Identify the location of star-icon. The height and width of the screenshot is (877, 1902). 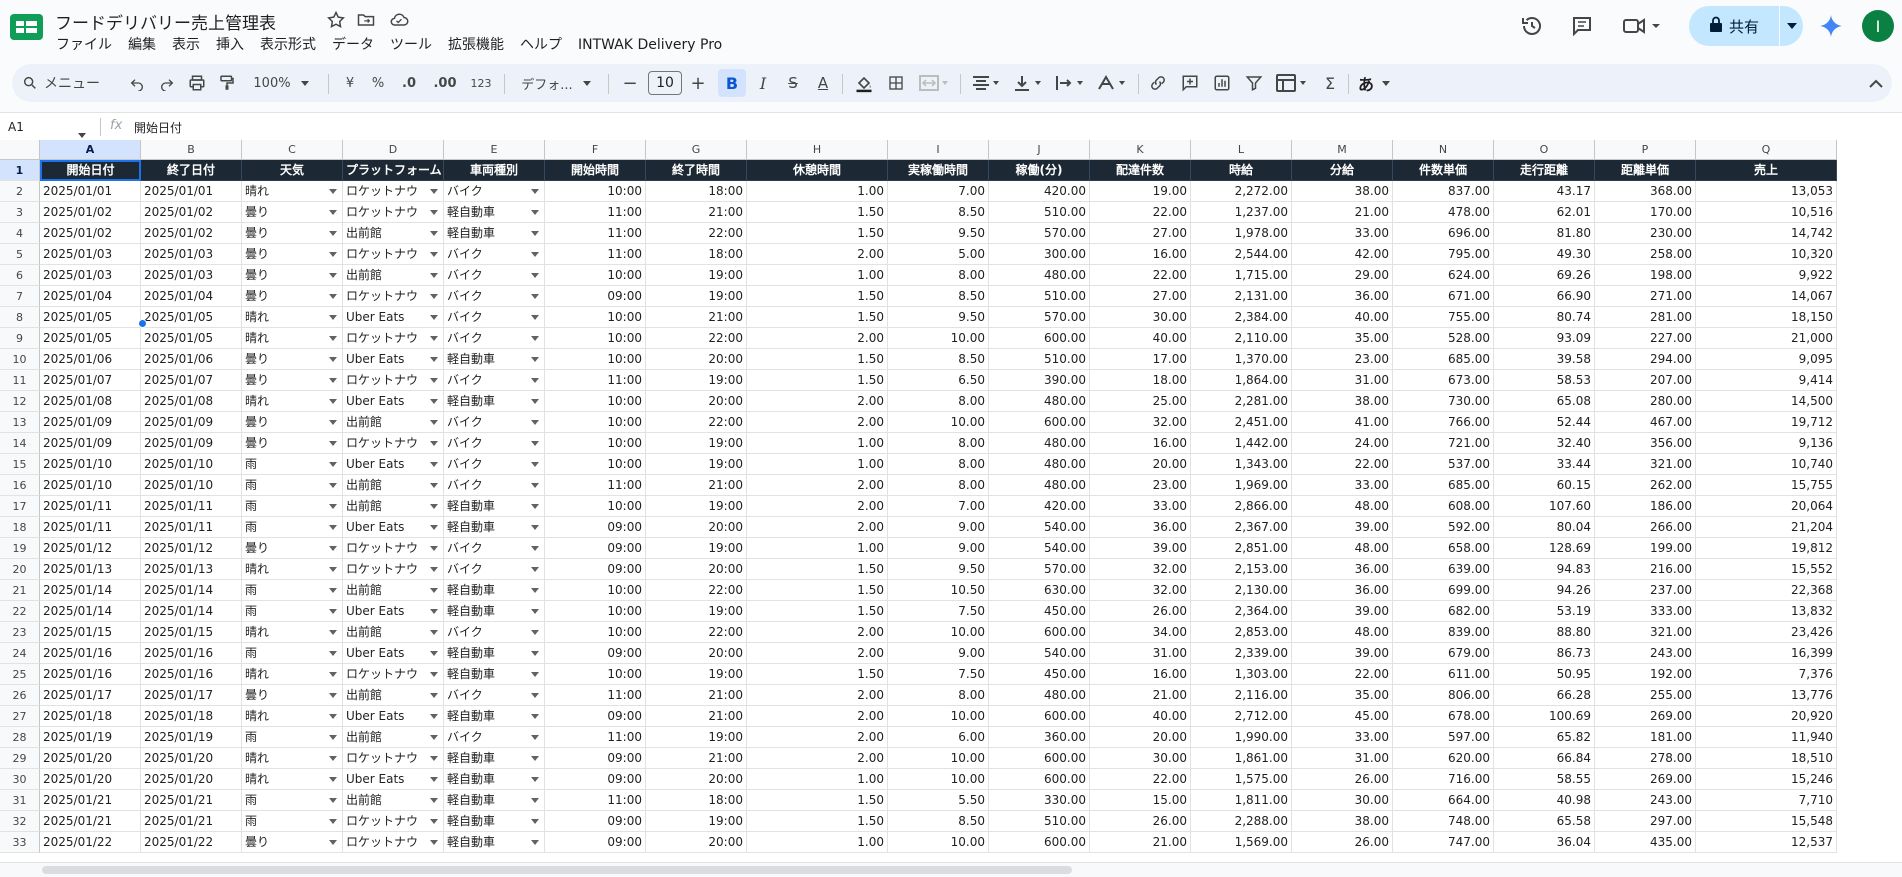
(336, 20).